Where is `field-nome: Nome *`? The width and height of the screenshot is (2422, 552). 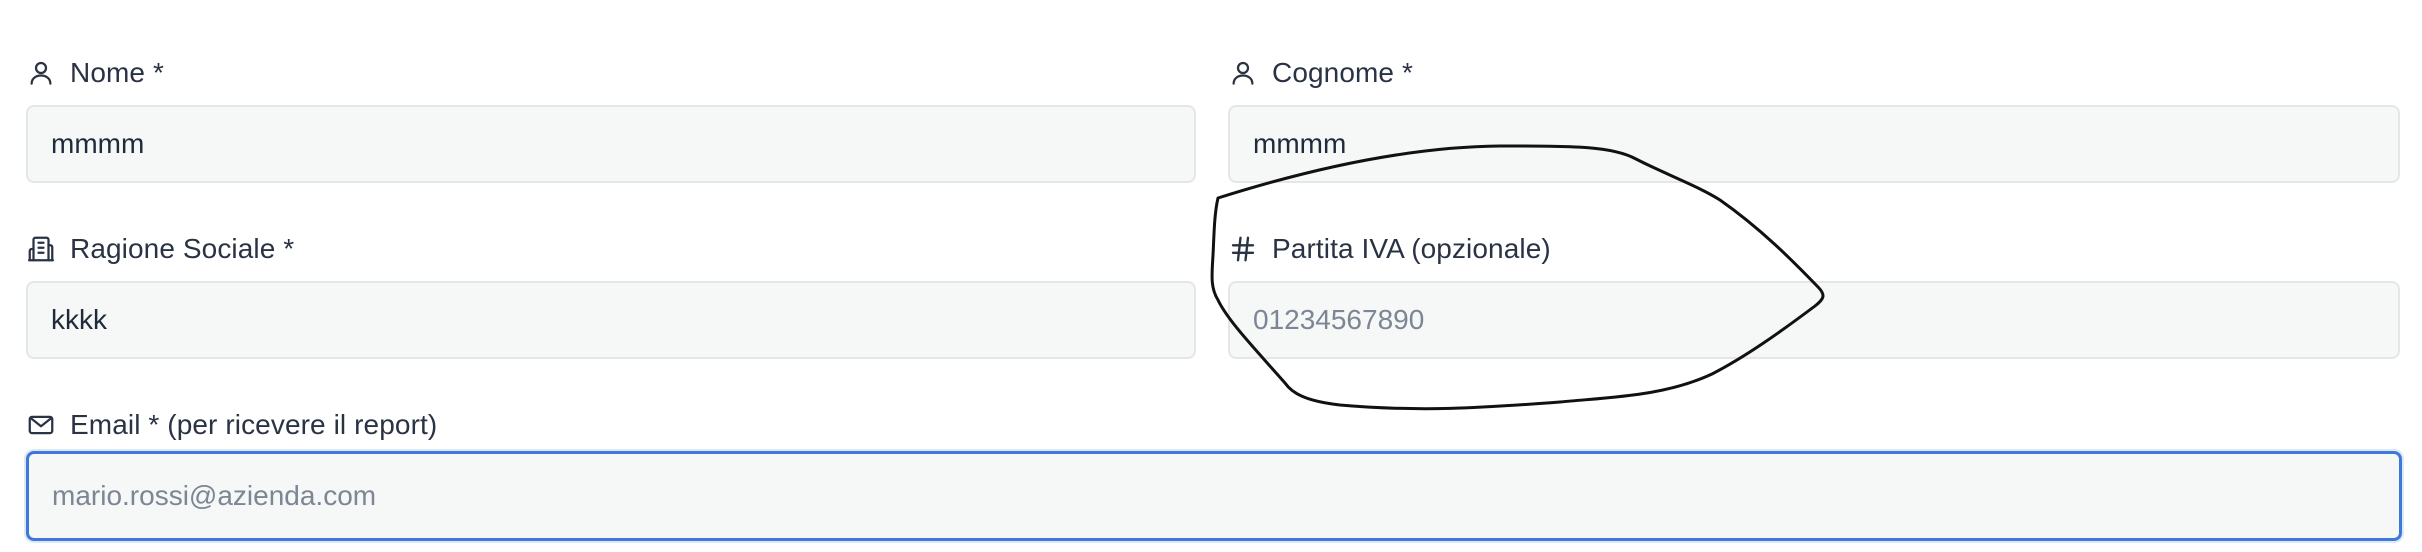
field-nome: Nome * is located at coordinates (611, 118).